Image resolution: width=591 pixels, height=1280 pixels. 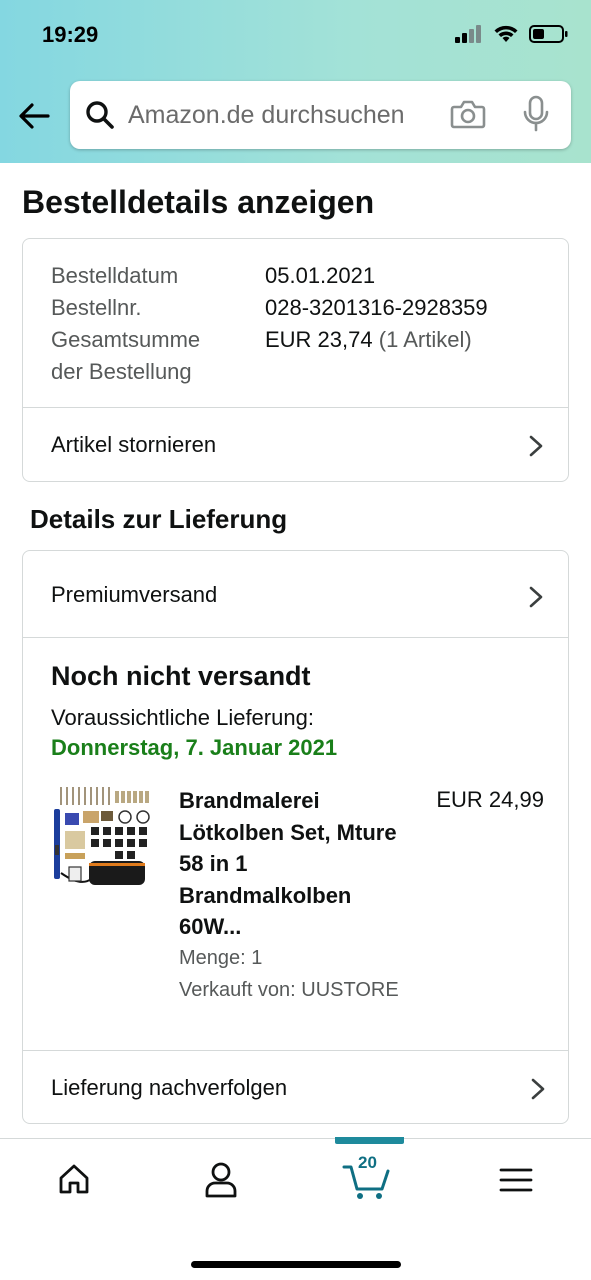 I want to click on nav-menu, so click(x=516, y=1182).